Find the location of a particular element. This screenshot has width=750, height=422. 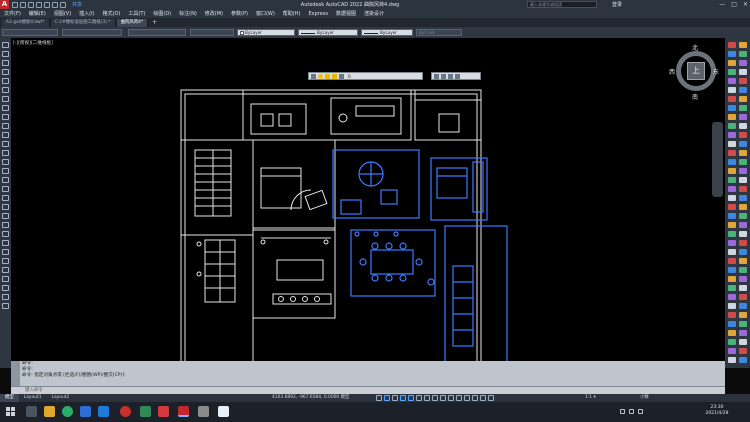

new-tab-button: + is located at coordinates (154, 23).